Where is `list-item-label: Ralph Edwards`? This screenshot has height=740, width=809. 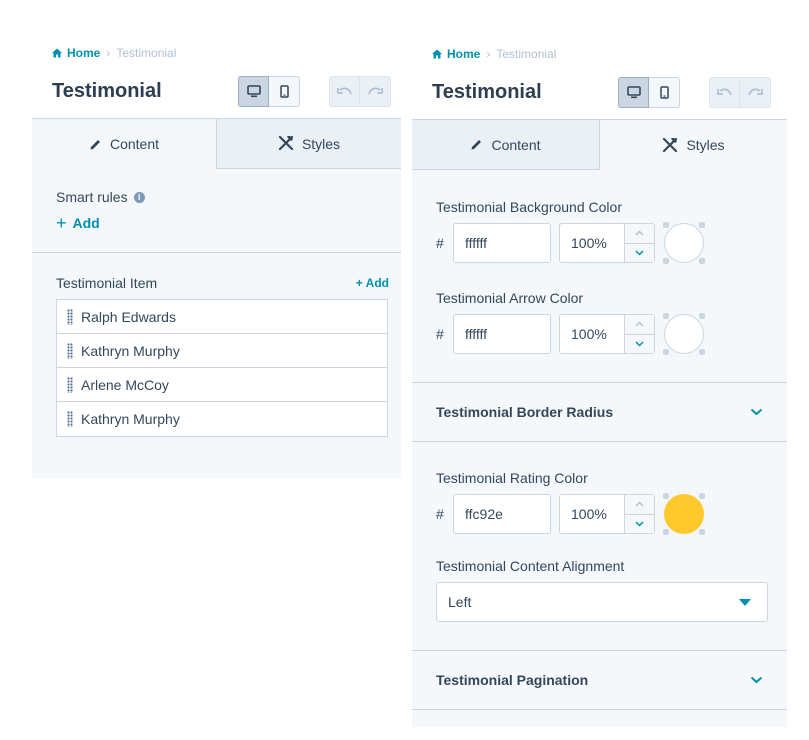 list-item-label: Ralph Edwards is located at coordinates (128, 316).